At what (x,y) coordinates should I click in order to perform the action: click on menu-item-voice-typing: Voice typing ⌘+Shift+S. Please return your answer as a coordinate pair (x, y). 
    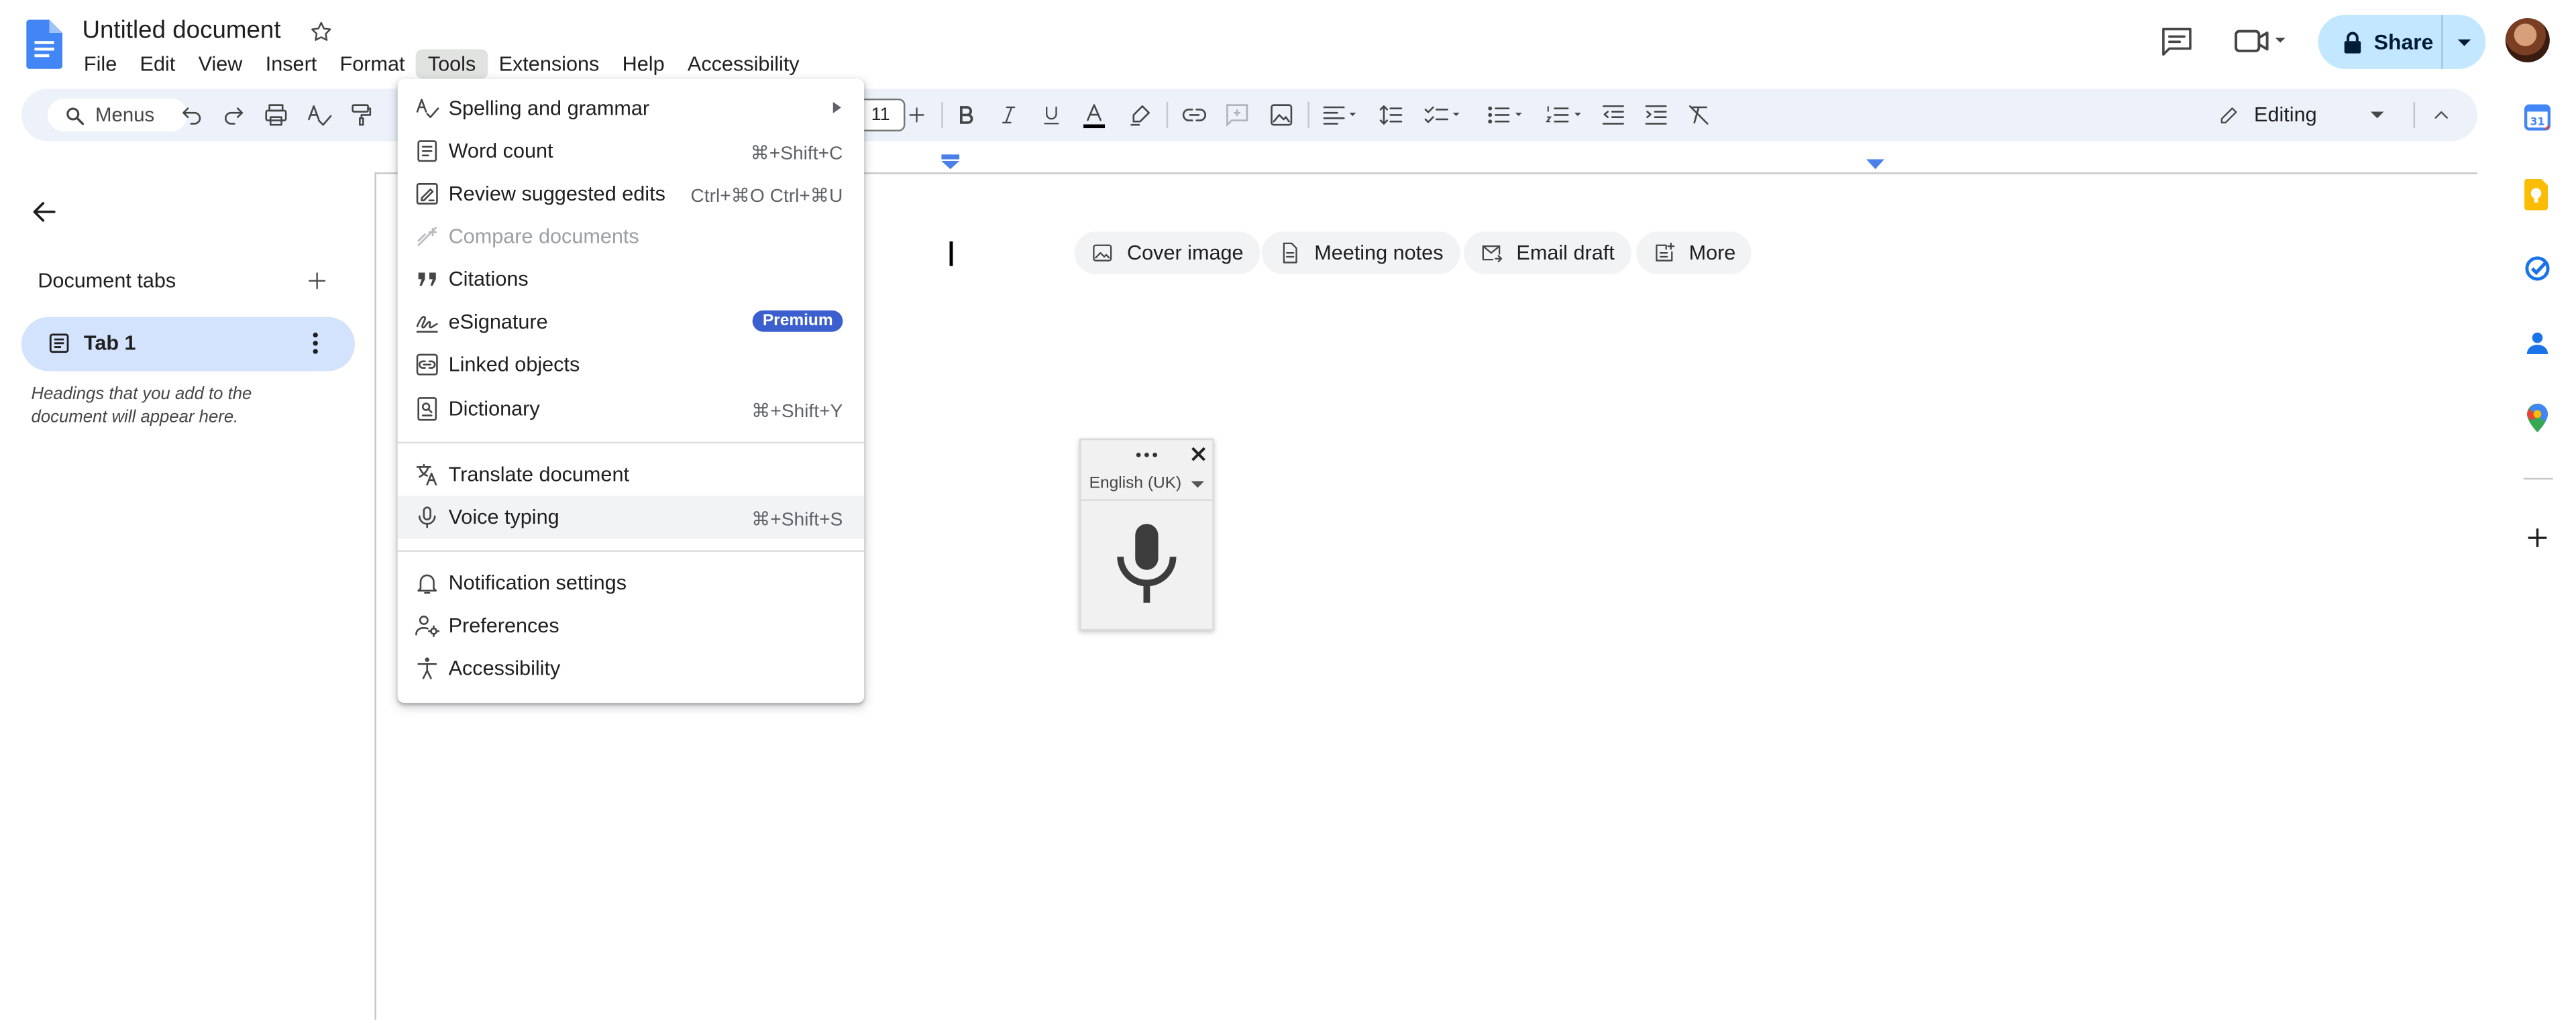
    Looking at the image, I should click on (631, 517).